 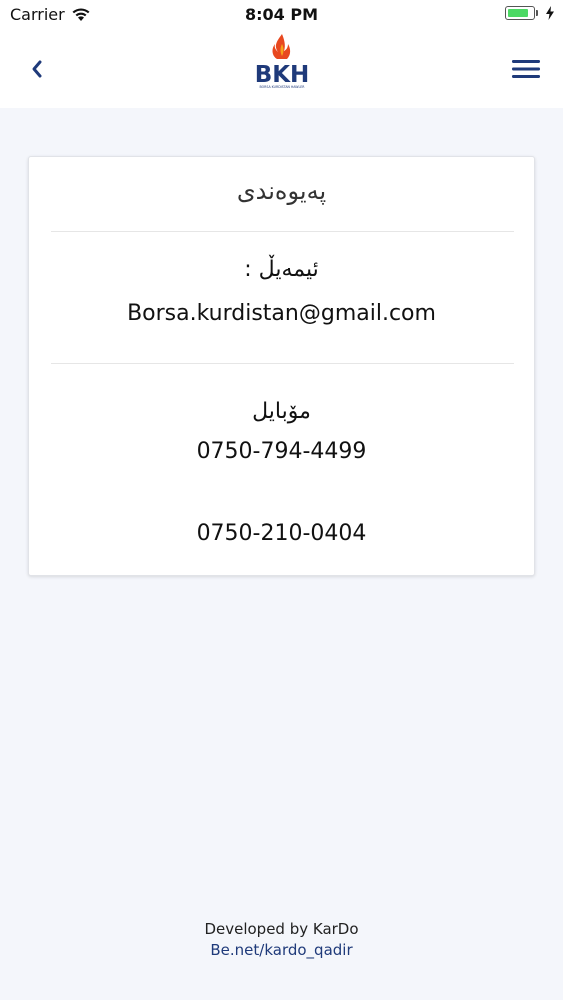 What do you see at coordinates (281, 191) in the screenshot?
I see `contact-title: پەیوەندی` at bounding box center [281, 191].